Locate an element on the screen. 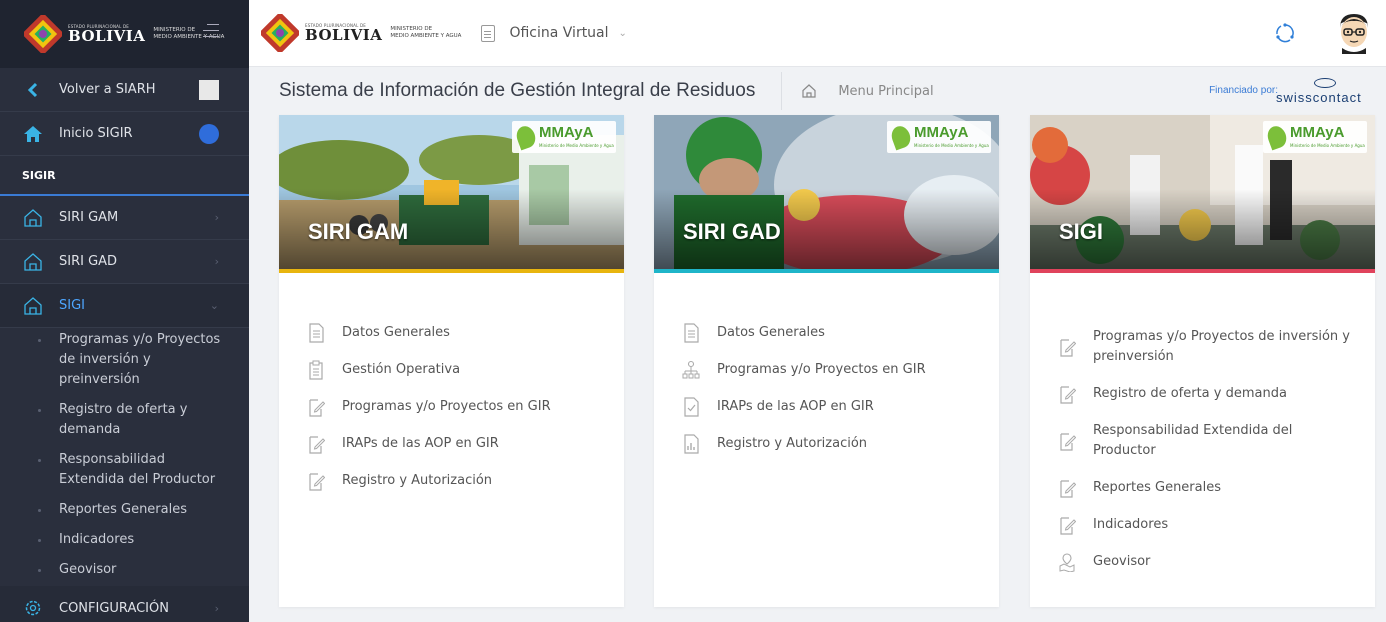 This screenshot has height=622, width=1386. brand-ministry: MINISTERIO DE MEDIO AMBIENTE Y AGUA is located at coordinates (425, 32).